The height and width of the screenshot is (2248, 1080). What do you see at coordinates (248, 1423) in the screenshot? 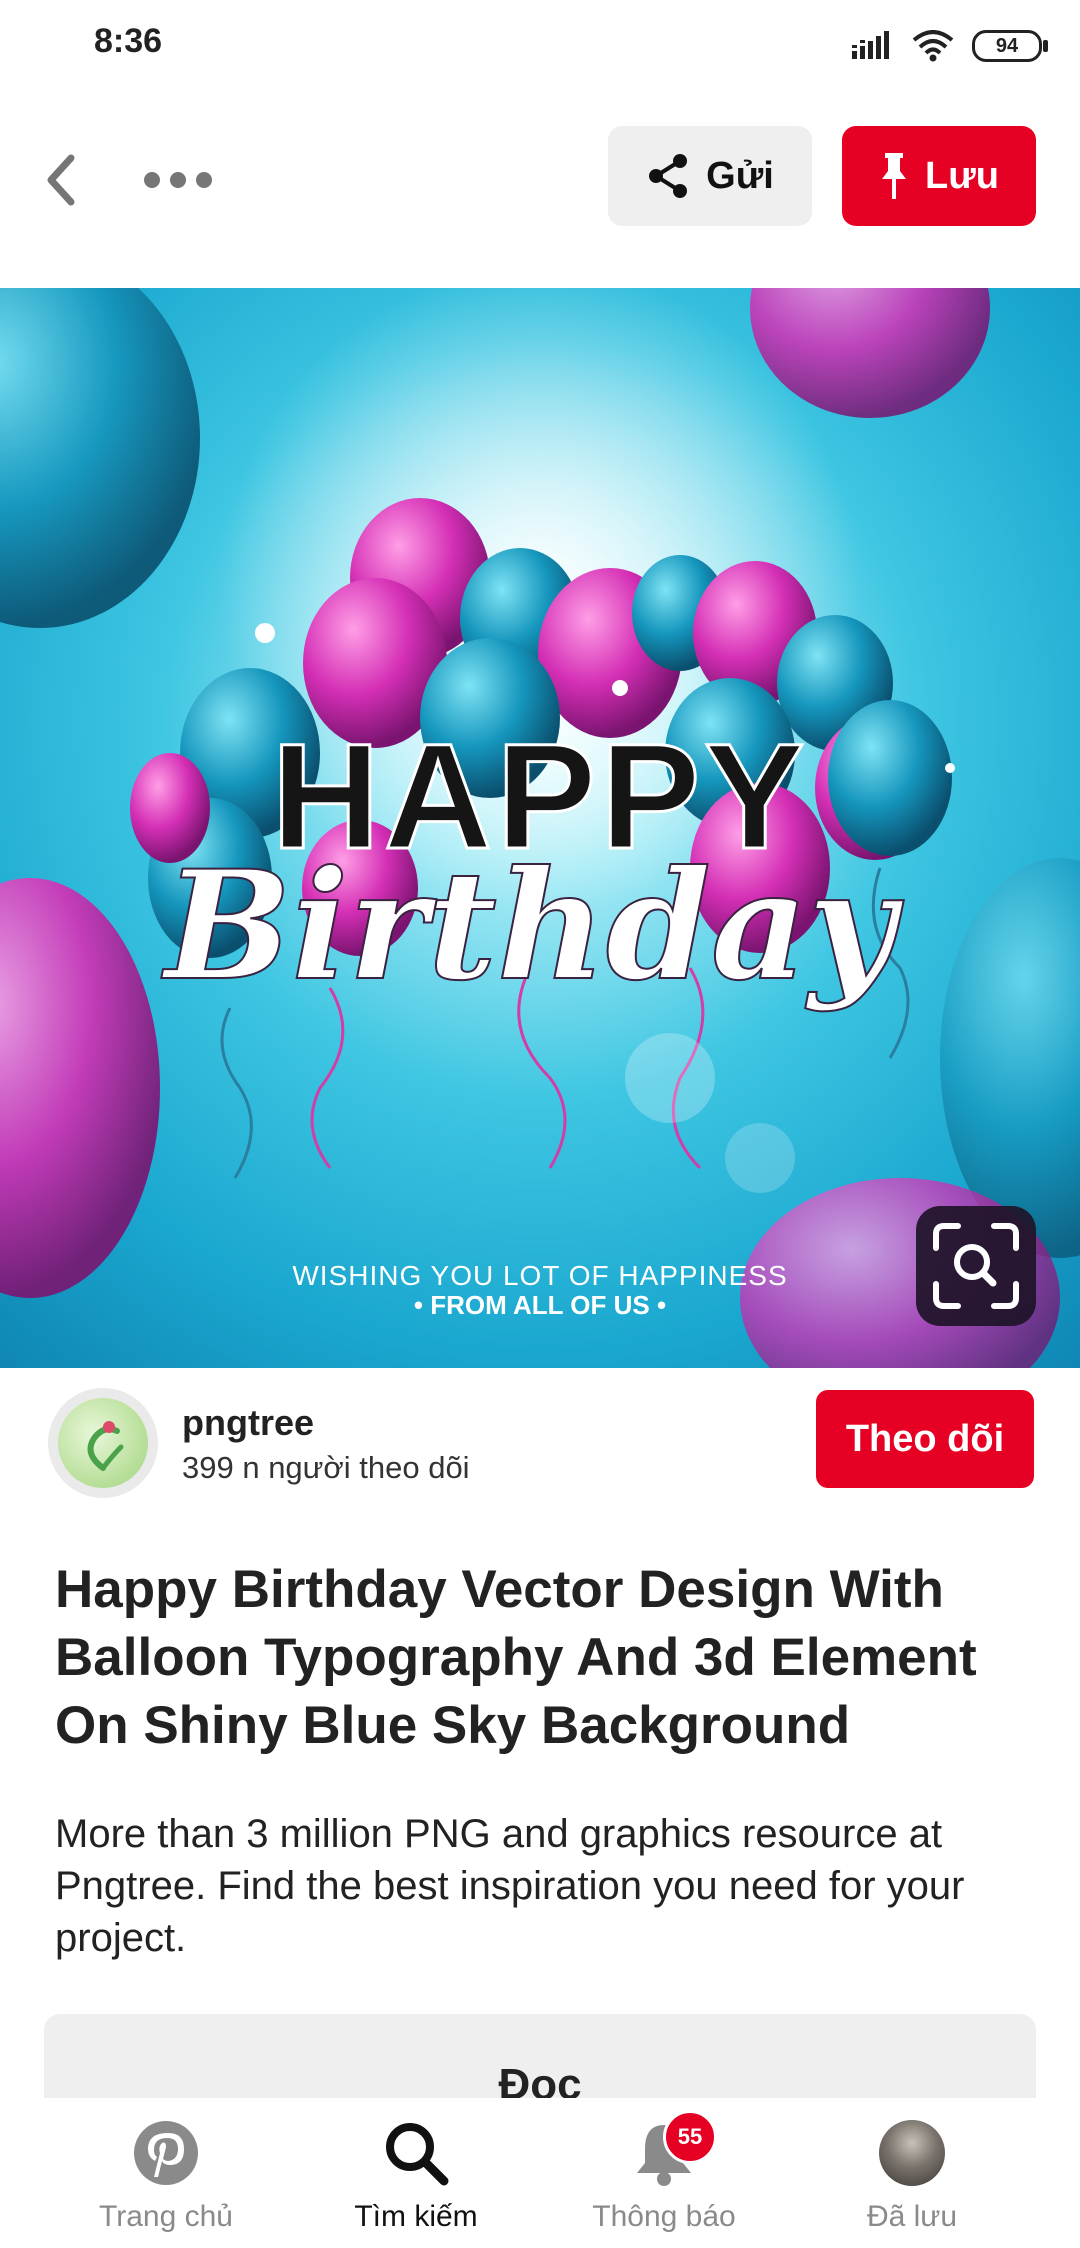
I see `creator-name: pngtree` at bounding box center [248, 1423].